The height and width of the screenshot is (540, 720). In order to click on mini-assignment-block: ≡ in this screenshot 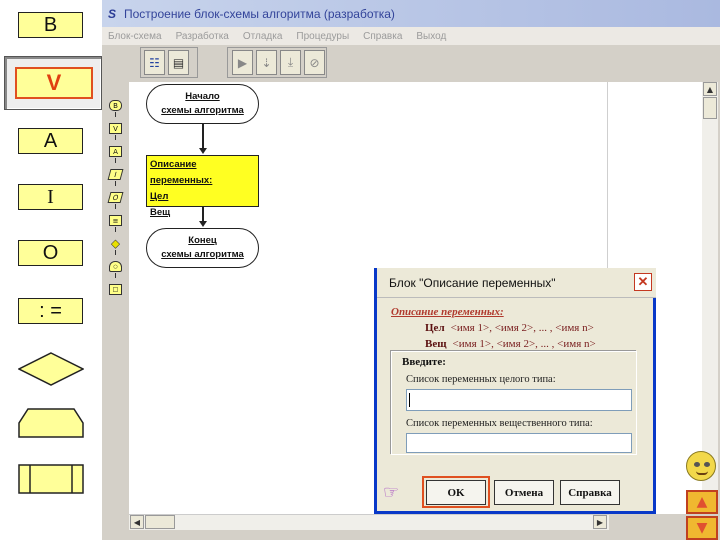, I will do `click(115, 220)`.